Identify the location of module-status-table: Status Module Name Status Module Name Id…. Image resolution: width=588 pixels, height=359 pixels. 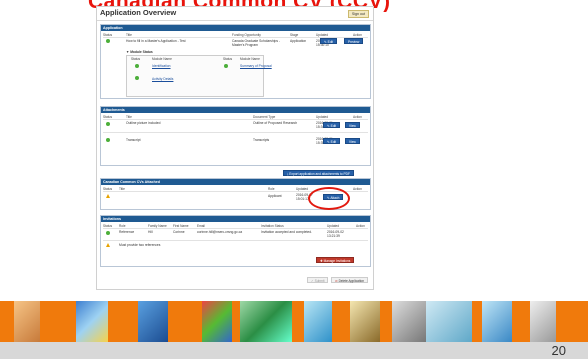
(199, 76).